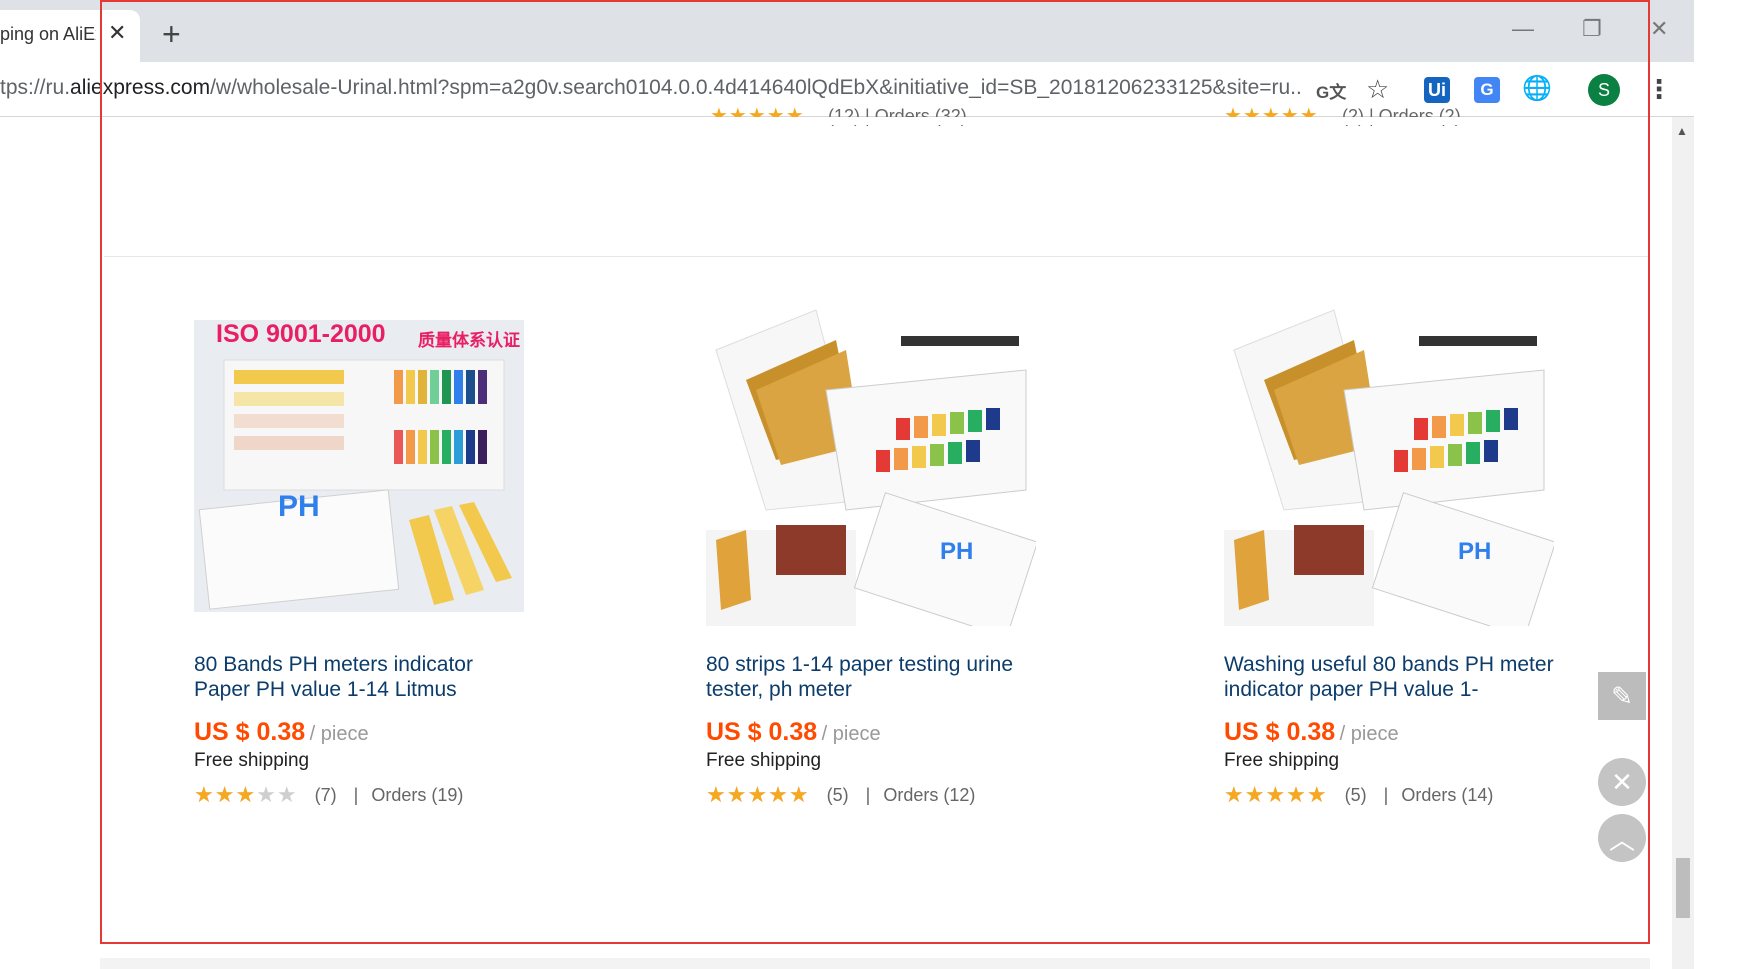  What do you see at coordinates (1682, 131) in the screenshot?
I see `scroll-up-arrow-icon: ▲` at bounding box center [1682, 131].